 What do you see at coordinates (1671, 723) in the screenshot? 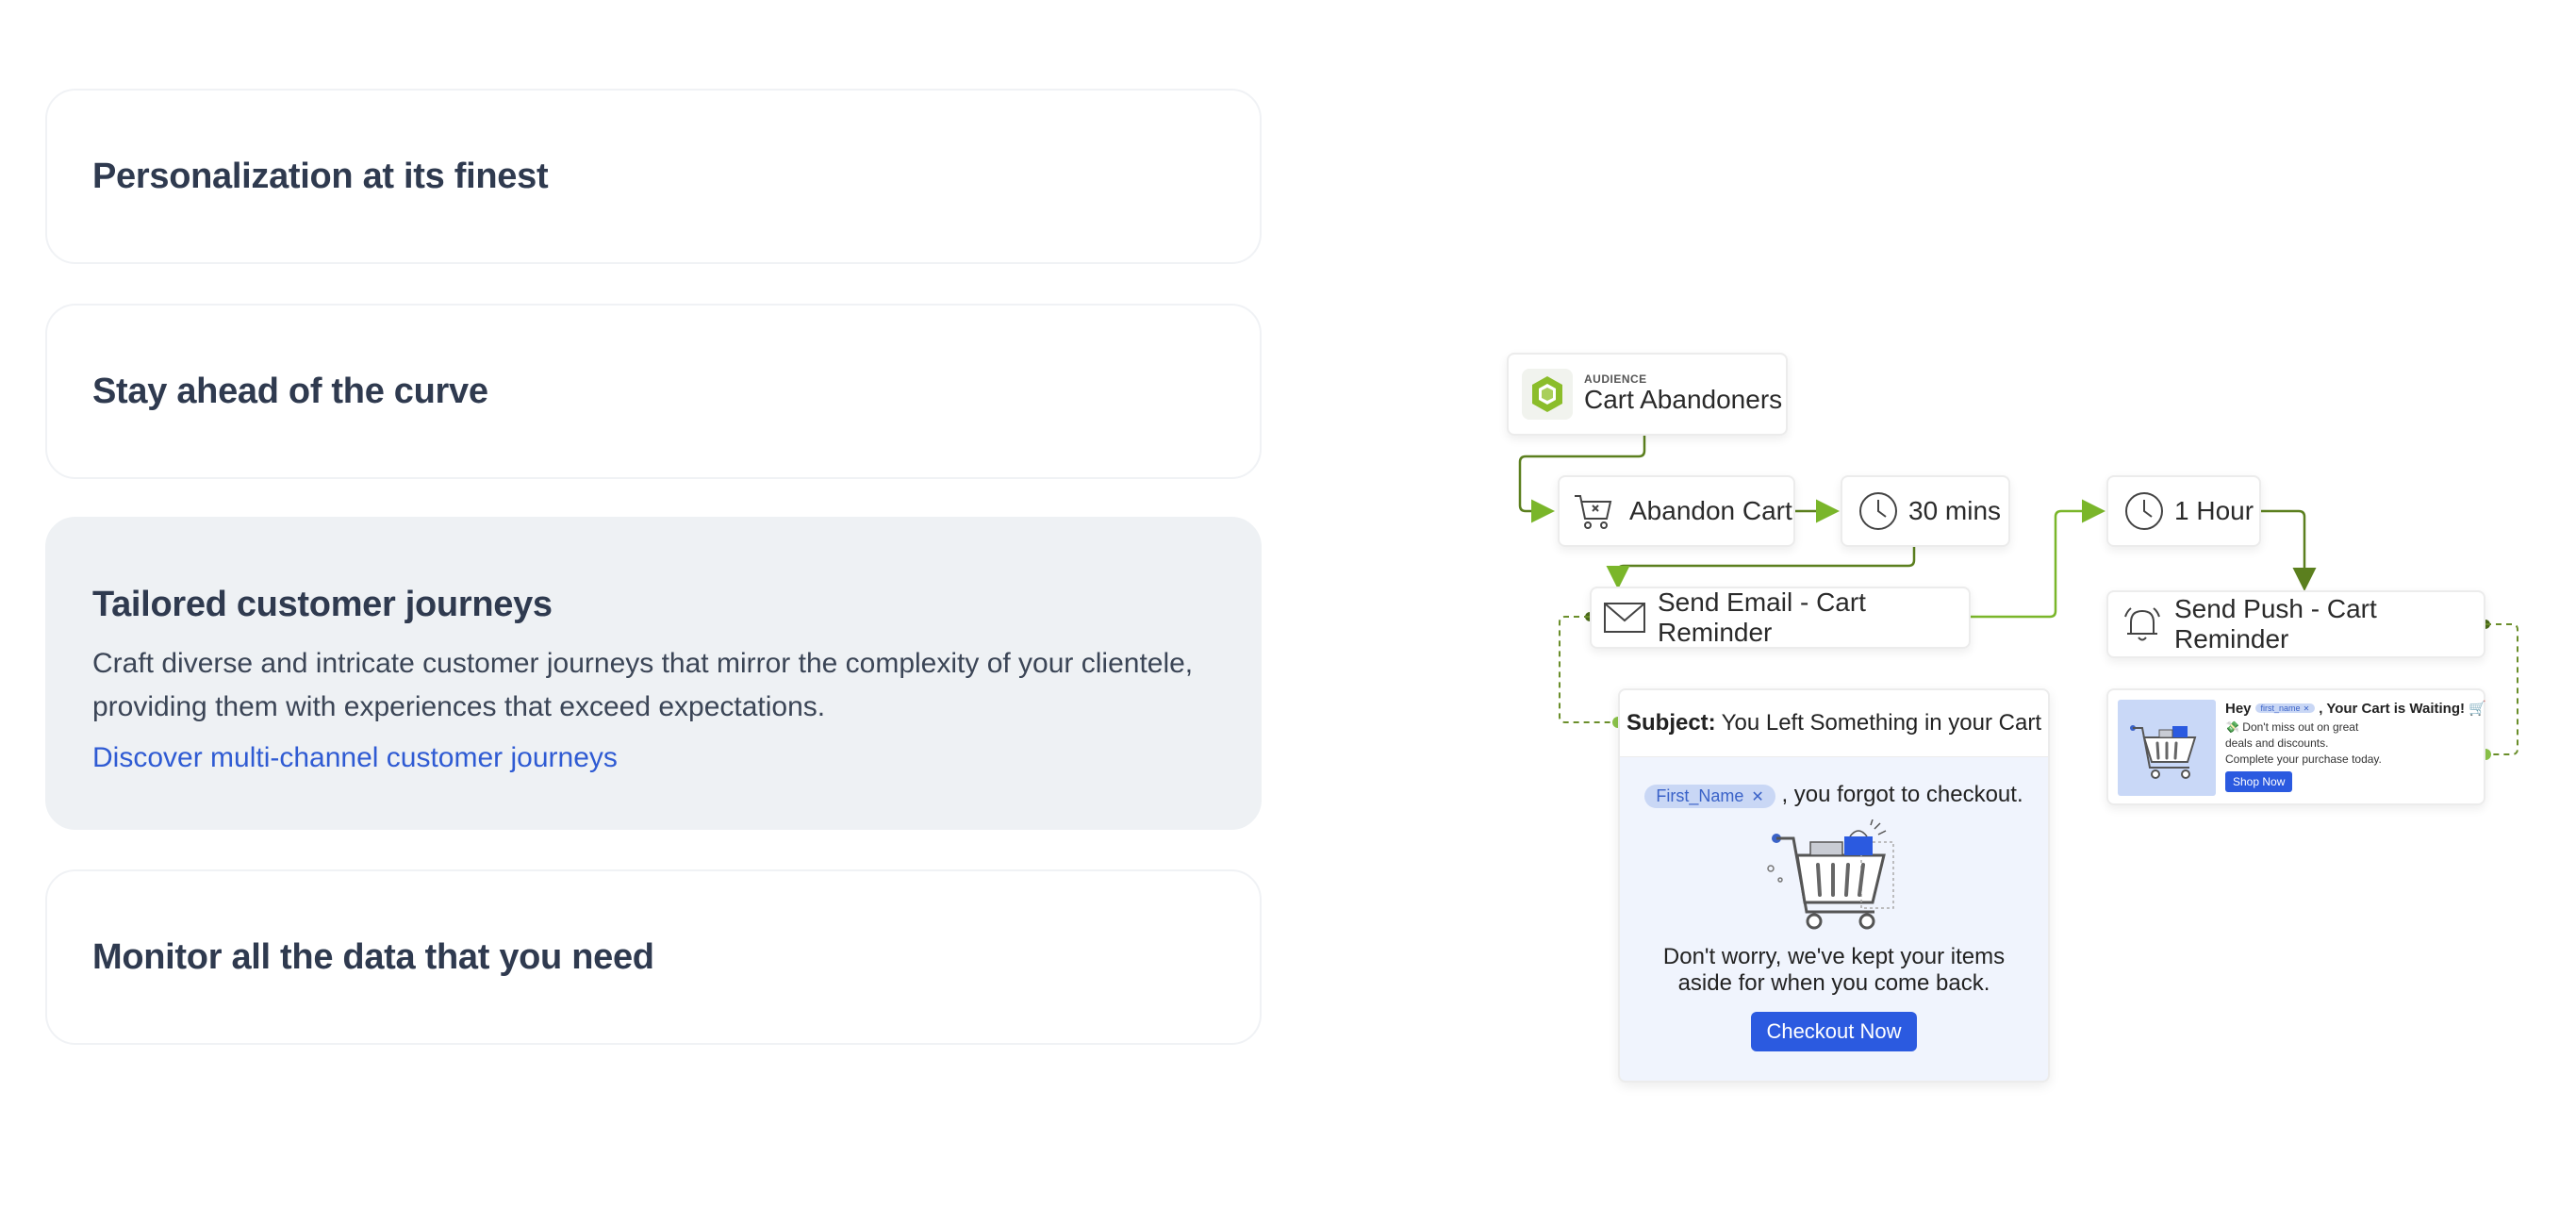
I see `email-subject-label: Subject:` at bounding box center [1671, 723].